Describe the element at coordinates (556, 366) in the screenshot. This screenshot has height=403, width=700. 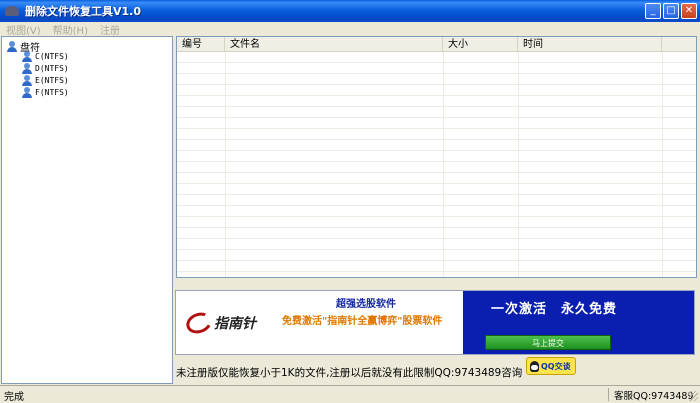
I see `qq-chat-label: QQ交谈` at that location.